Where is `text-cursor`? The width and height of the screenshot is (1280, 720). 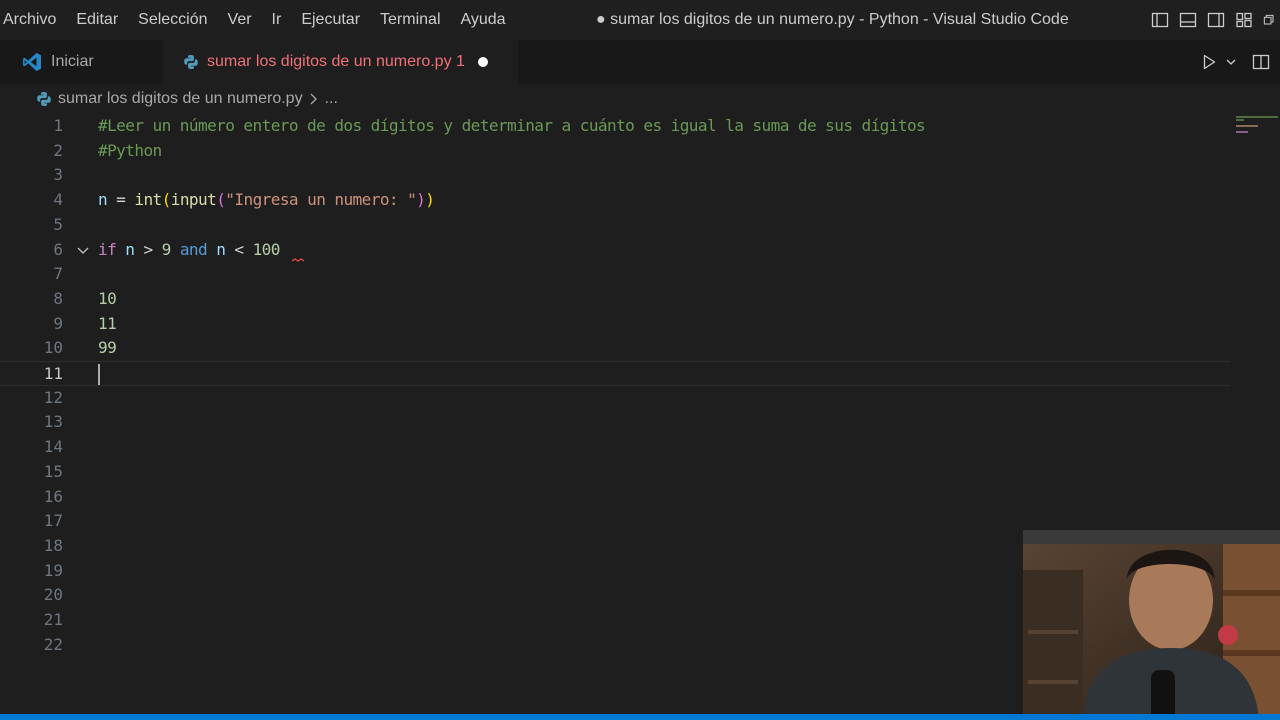 text-cursor is located at coordinates (99, 374).